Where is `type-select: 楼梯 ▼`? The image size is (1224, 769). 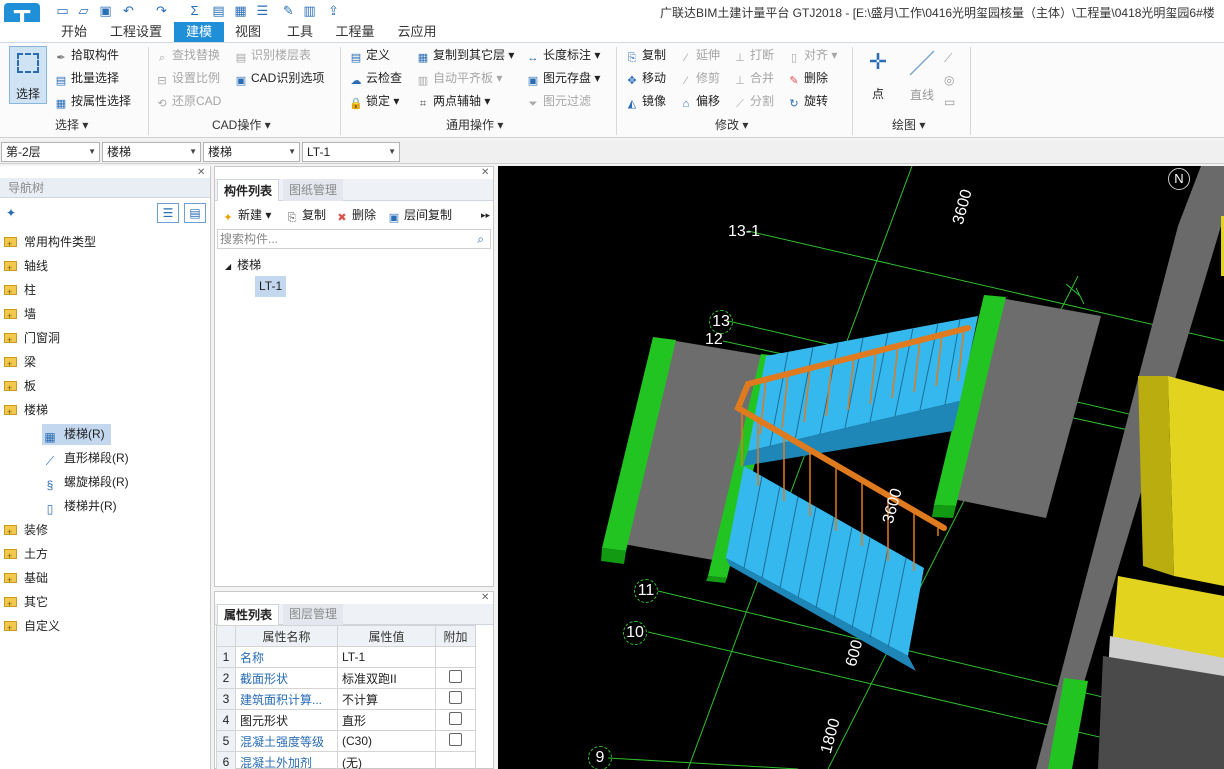
type-select: 楼梯 ▼ is located at coordinates (251, 152).